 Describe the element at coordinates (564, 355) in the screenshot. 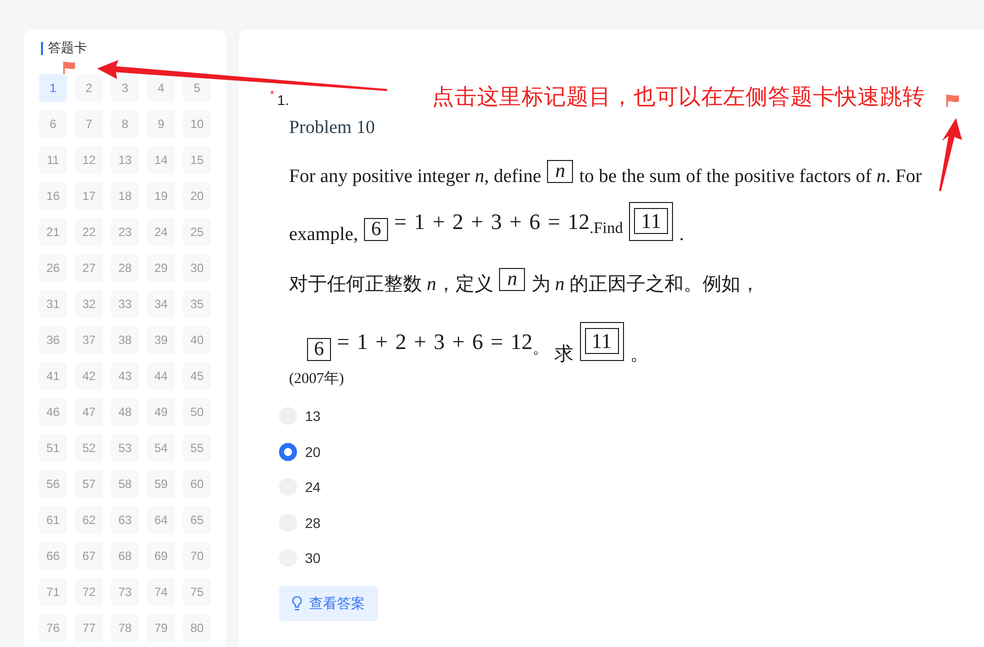

I see `problem-text: 求` at that location.